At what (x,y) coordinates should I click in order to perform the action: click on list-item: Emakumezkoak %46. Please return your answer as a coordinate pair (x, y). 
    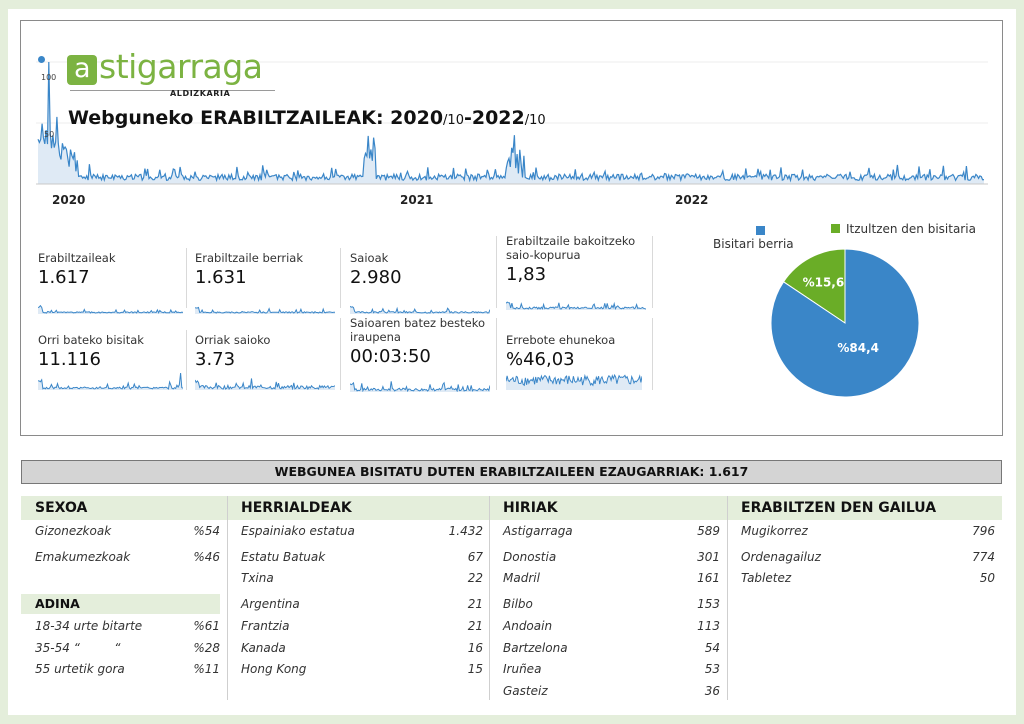
    Looking at the image, I should click on (127, 557).